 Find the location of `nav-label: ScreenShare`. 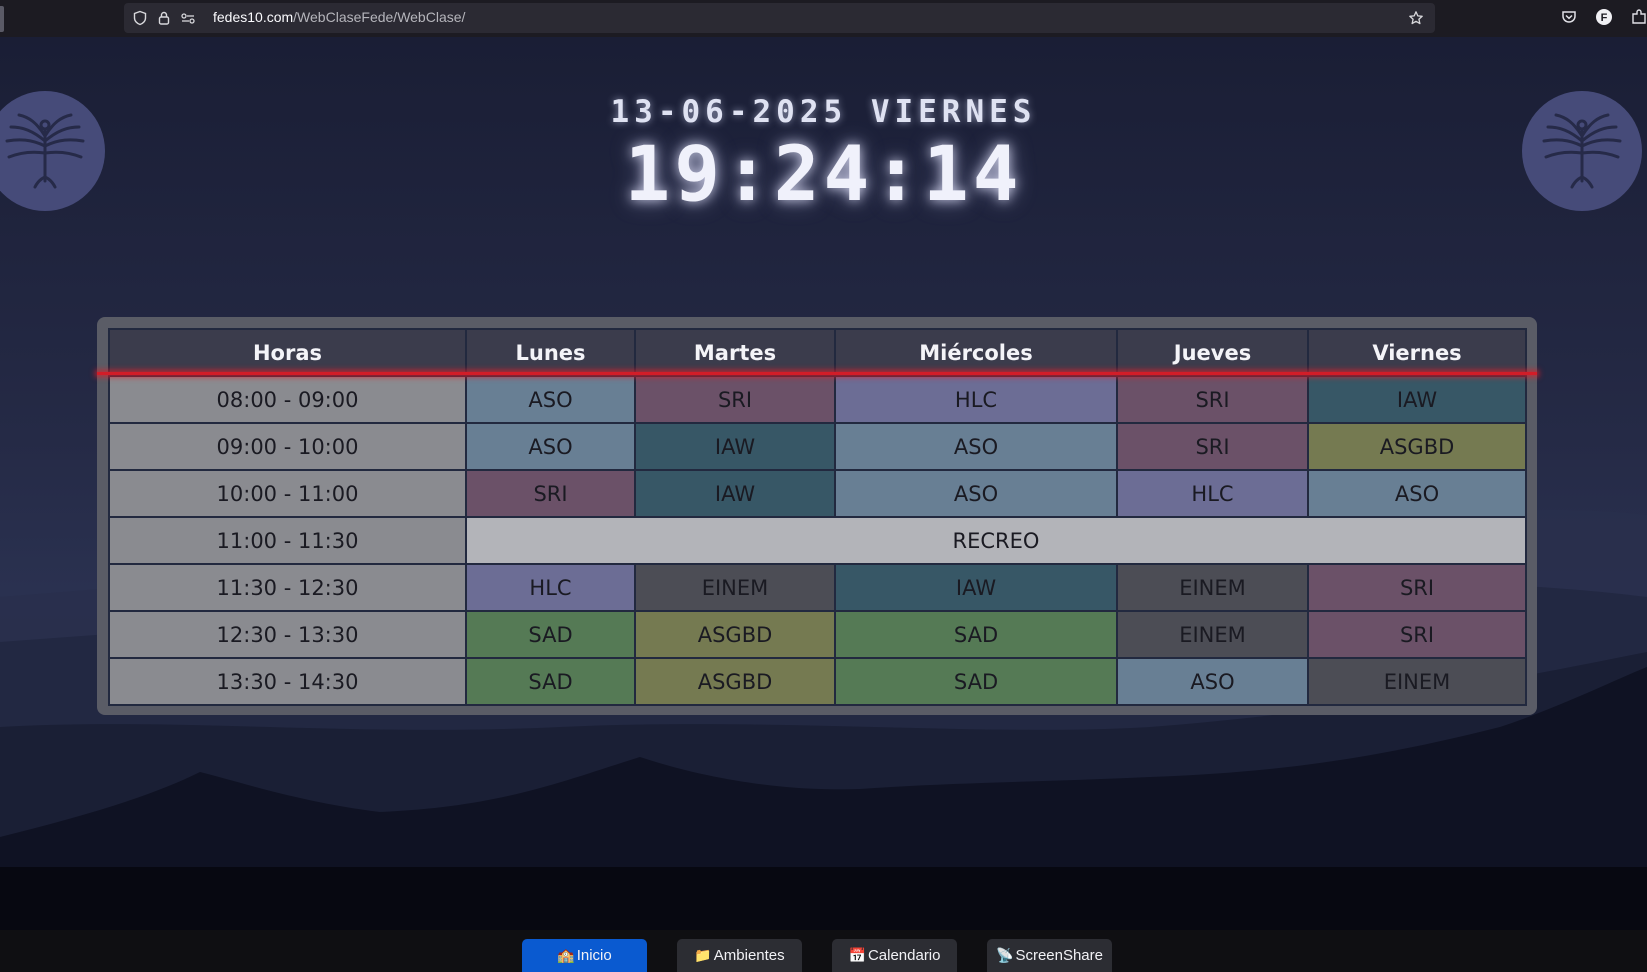

nav-label: ScreenShare is located at coordinates (1059, 955).